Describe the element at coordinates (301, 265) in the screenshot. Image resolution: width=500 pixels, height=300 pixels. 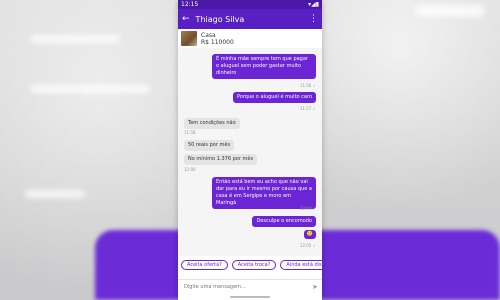
I see `quick-reply-available: Ainda está dispo` at that location.